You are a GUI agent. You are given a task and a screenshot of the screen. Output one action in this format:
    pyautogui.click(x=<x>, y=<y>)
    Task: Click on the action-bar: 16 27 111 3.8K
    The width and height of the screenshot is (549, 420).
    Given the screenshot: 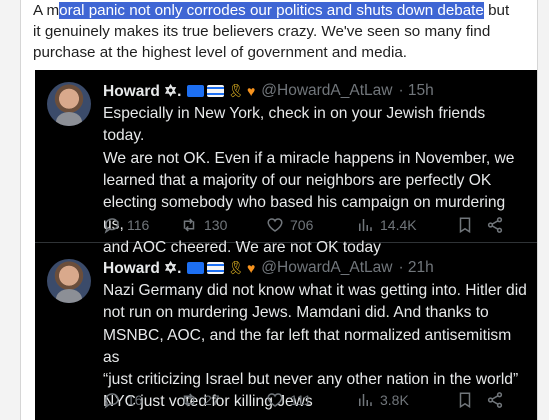 What is the action you would take?
    pyautogui.click(x=315, y=400)
    